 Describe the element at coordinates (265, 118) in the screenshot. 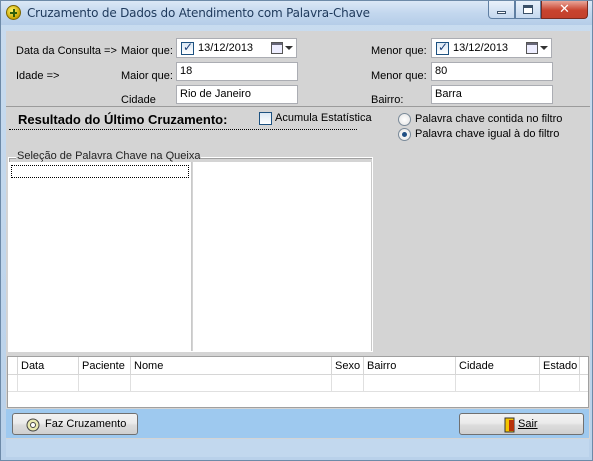

I see `acumula-checkbox` at that location.